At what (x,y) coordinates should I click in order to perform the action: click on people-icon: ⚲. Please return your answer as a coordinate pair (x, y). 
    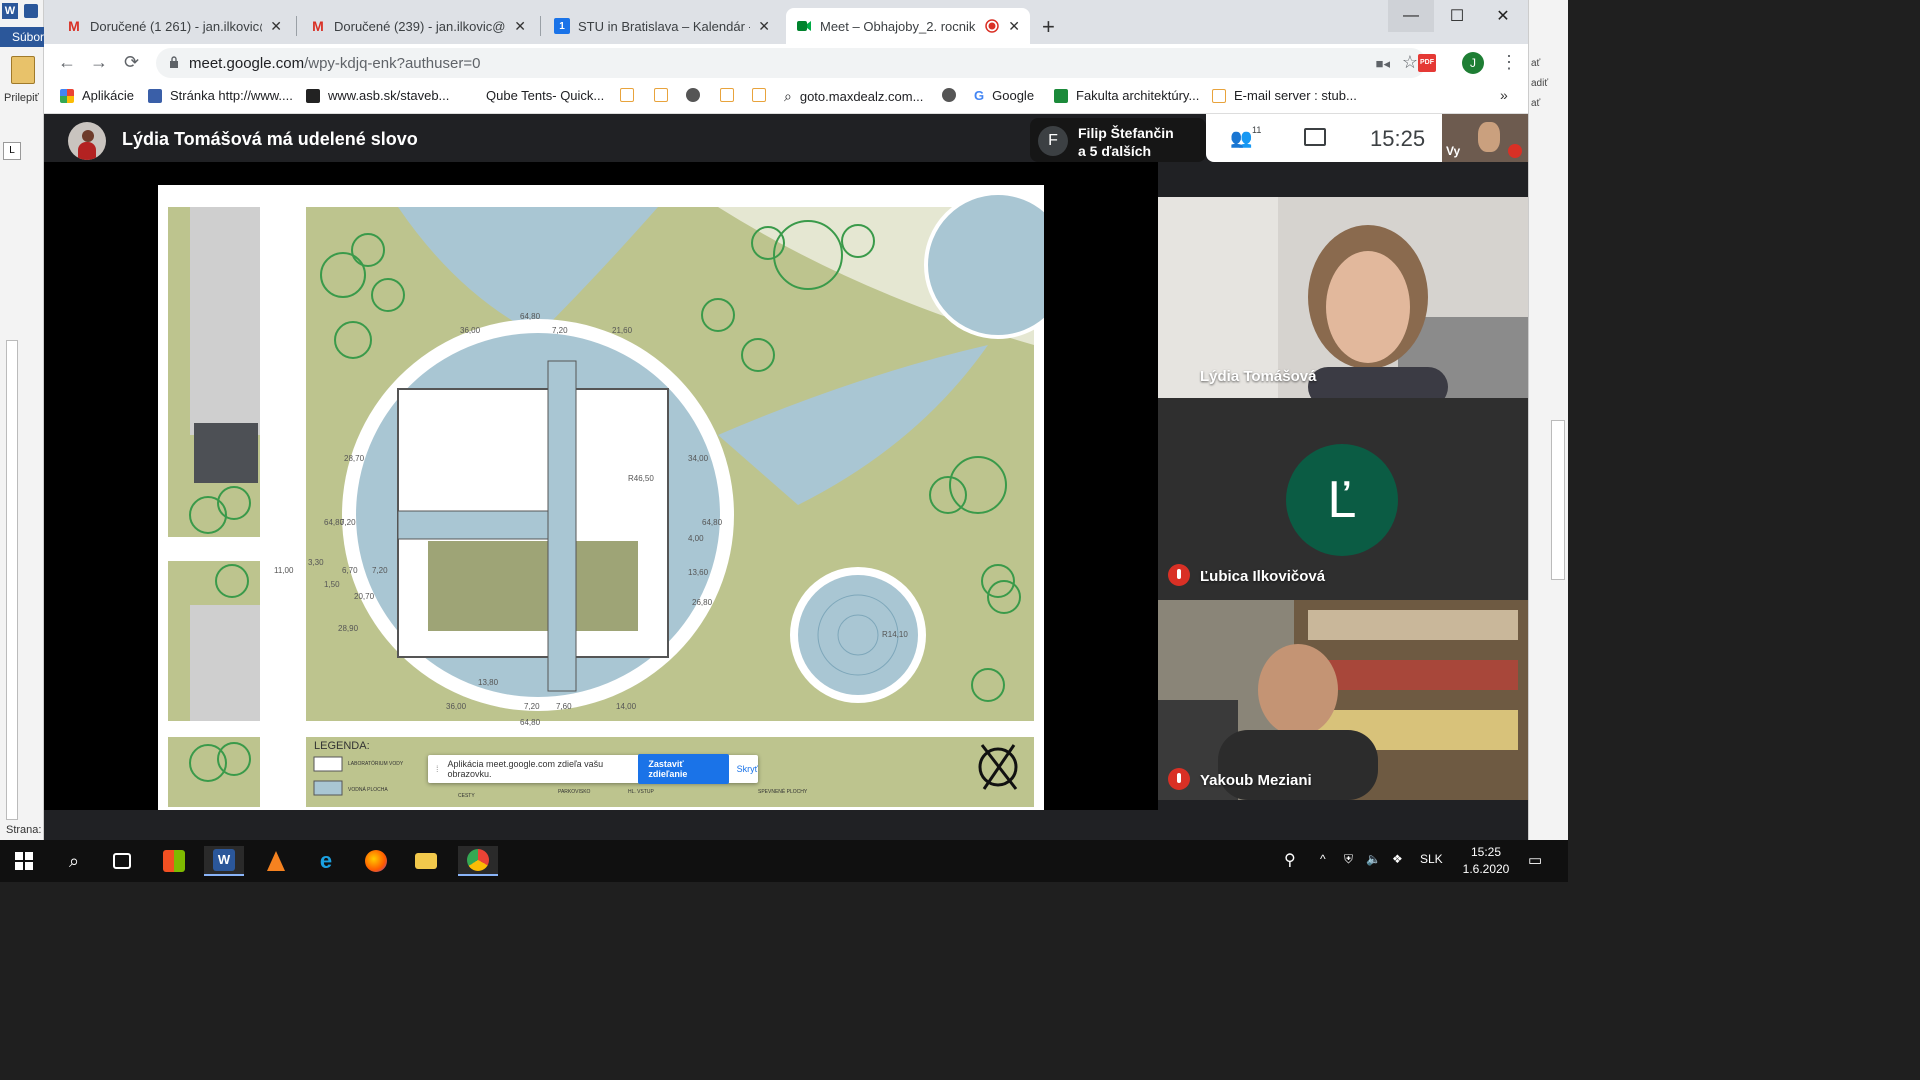
    Looking at the image, I should click on (1290, 860).